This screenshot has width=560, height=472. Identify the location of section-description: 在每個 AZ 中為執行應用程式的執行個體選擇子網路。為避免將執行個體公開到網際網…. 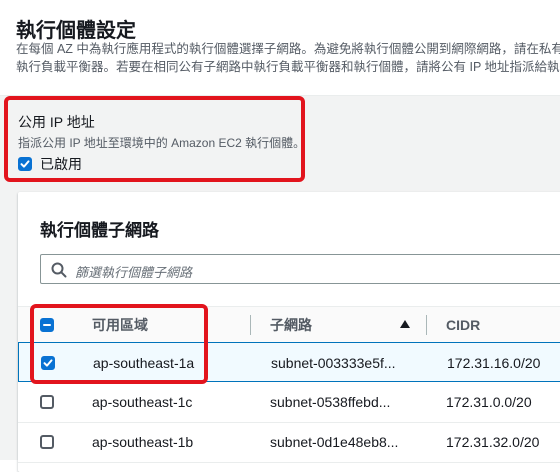
(288, 58).